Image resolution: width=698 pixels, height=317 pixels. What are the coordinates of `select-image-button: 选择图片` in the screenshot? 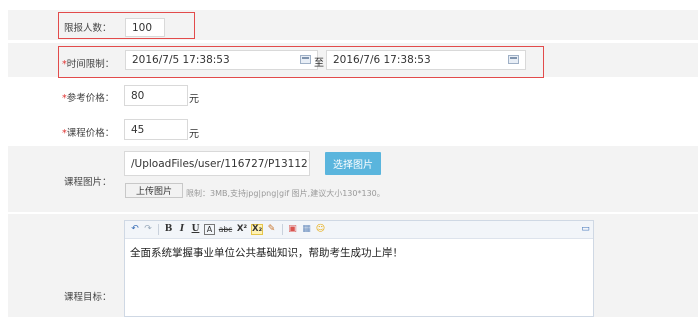 It's located at (353, 163).